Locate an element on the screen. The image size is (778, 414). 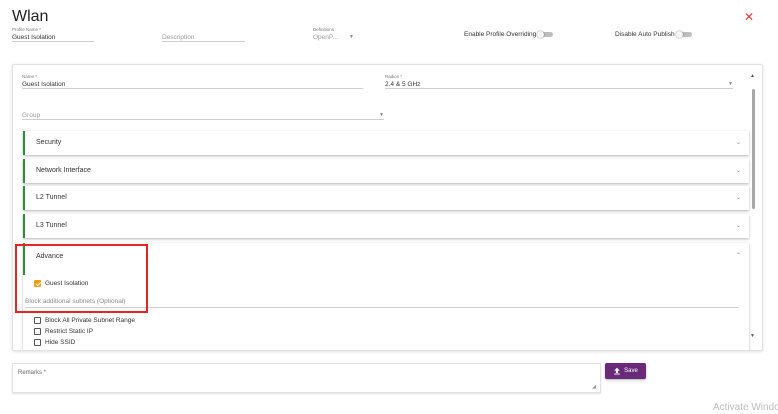
remarks-label: Remarks * is located at coordinates (32, 373).